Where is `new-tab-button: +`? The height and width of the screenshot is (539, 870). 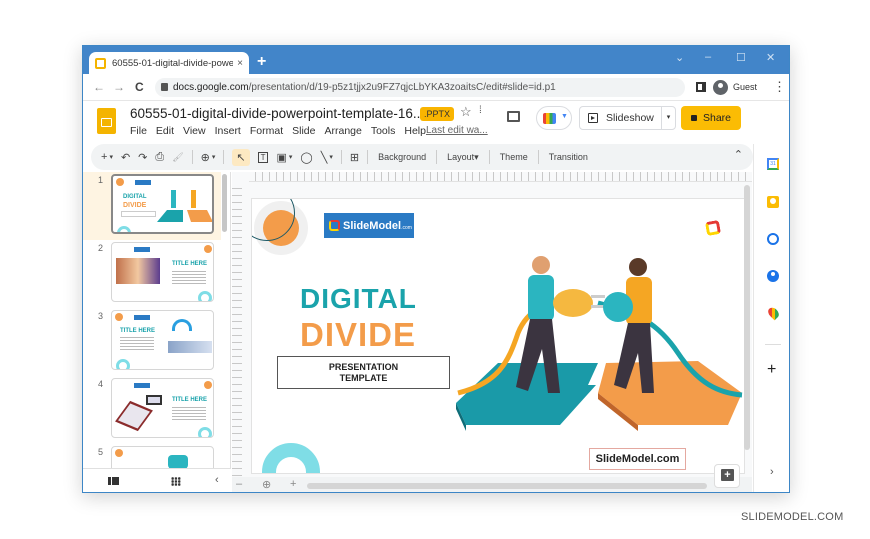
new-tab-button: + is located at coordinates (261, 62).